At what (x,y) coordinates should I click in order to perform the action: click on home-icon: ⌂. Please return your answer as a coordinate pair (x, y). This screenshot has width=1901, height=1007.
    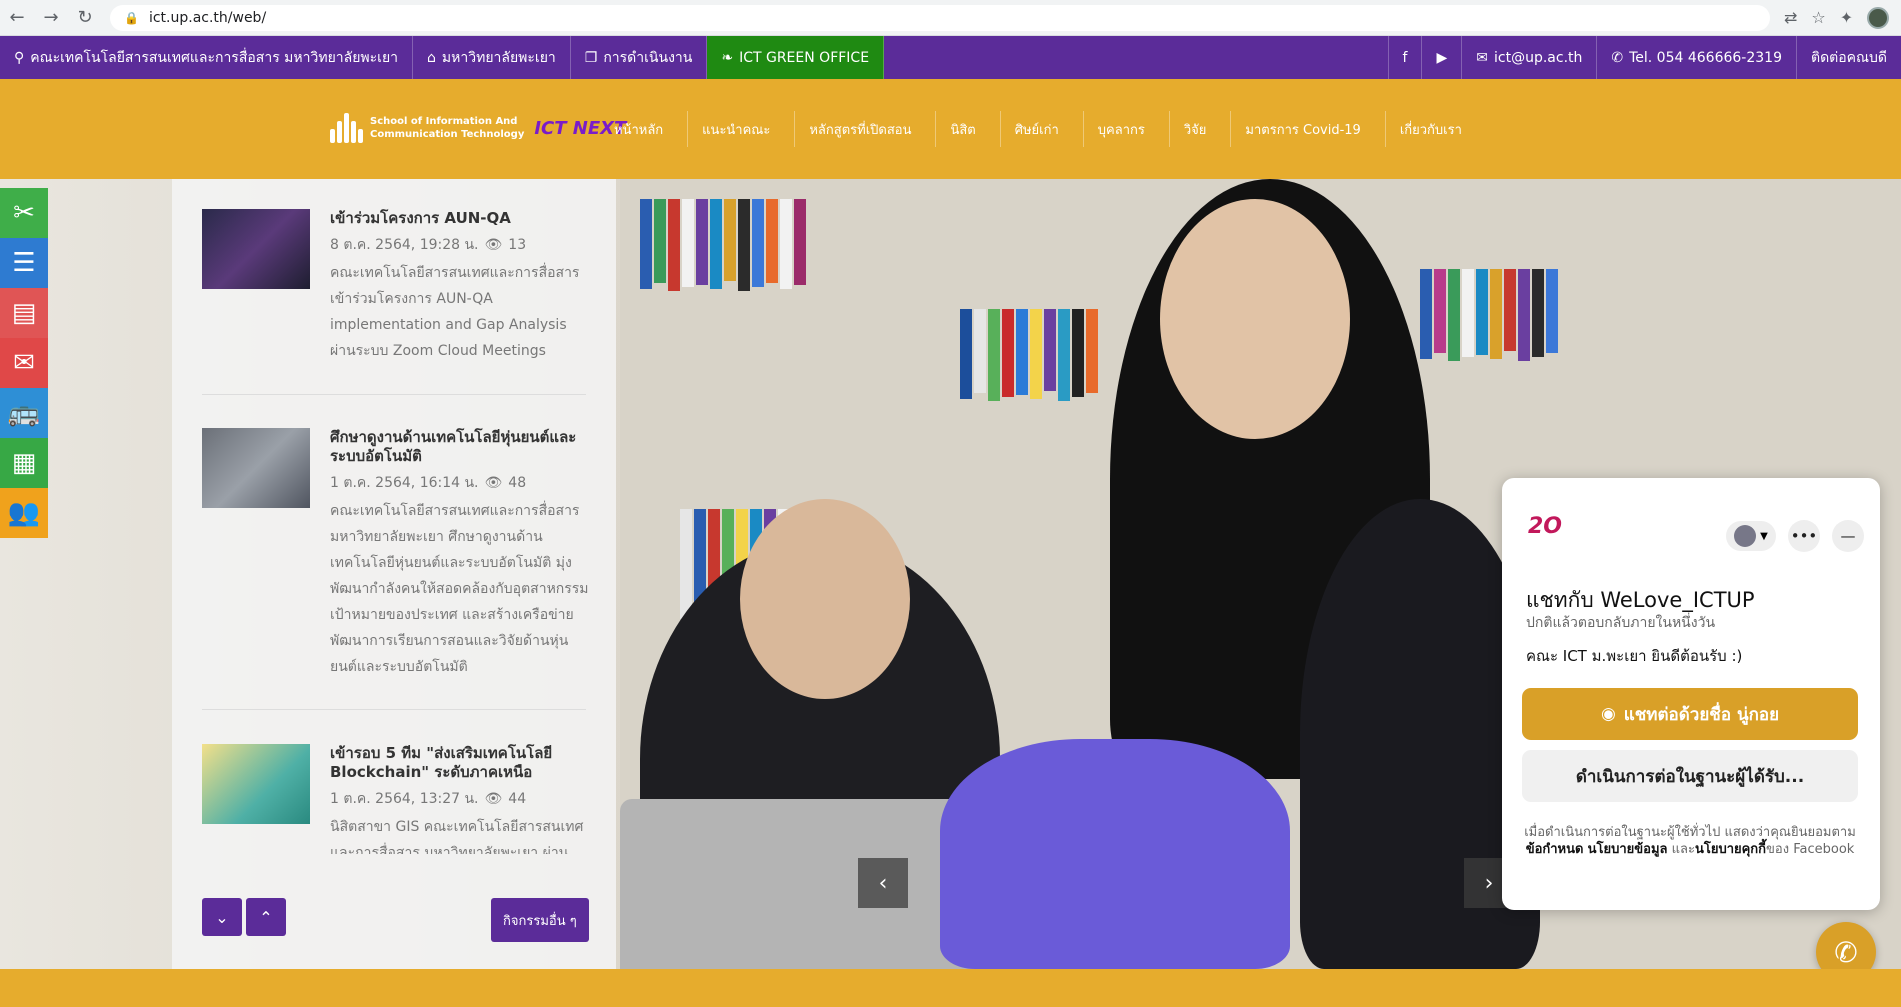
    Looking at the image, I should click on (431, 57).